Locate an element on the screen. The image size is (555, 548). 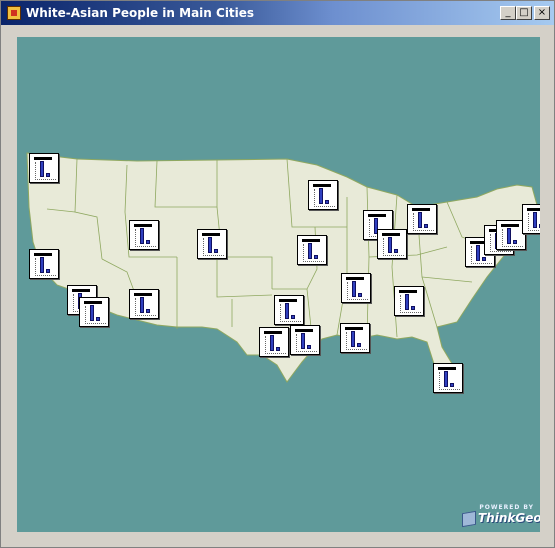
app-icon is located at coordinates (14, 13).